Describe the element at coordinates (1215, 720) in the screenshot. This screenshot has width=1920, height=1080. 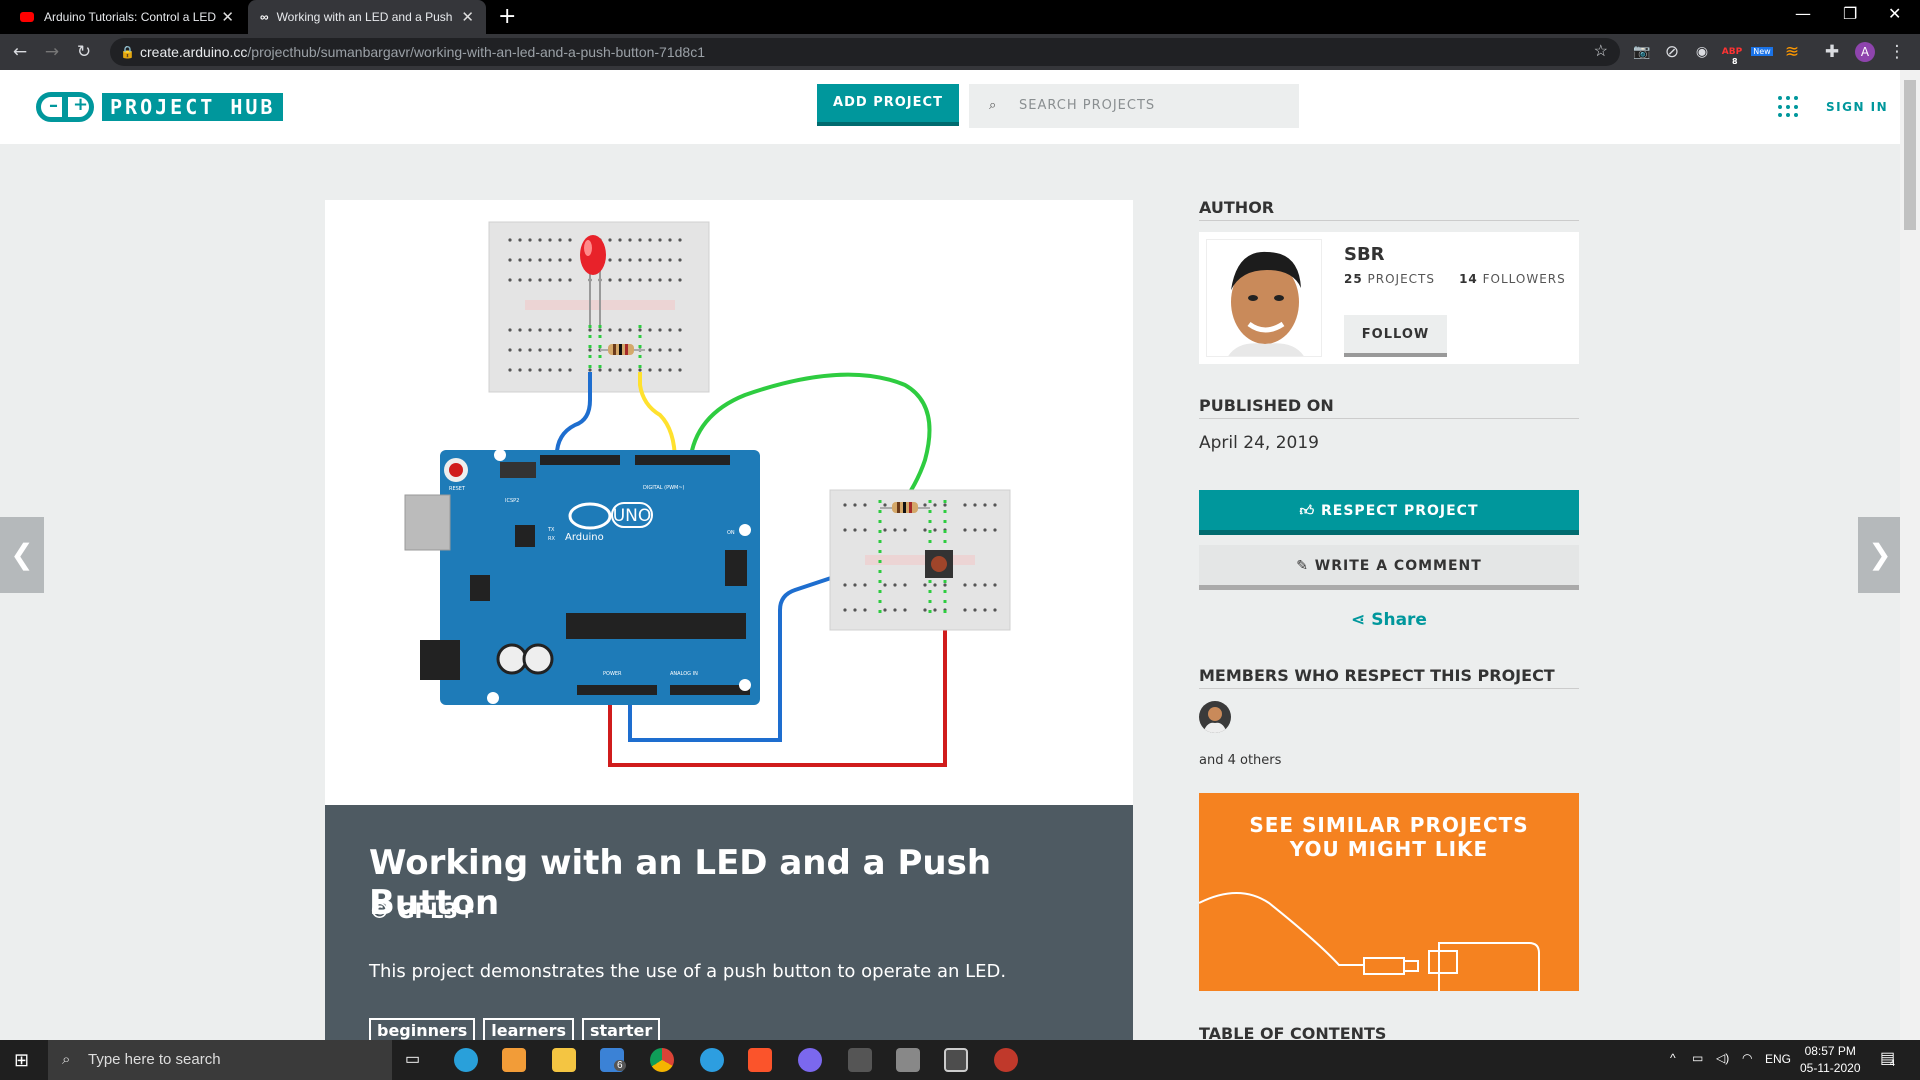
I see `member-photo` at that location.